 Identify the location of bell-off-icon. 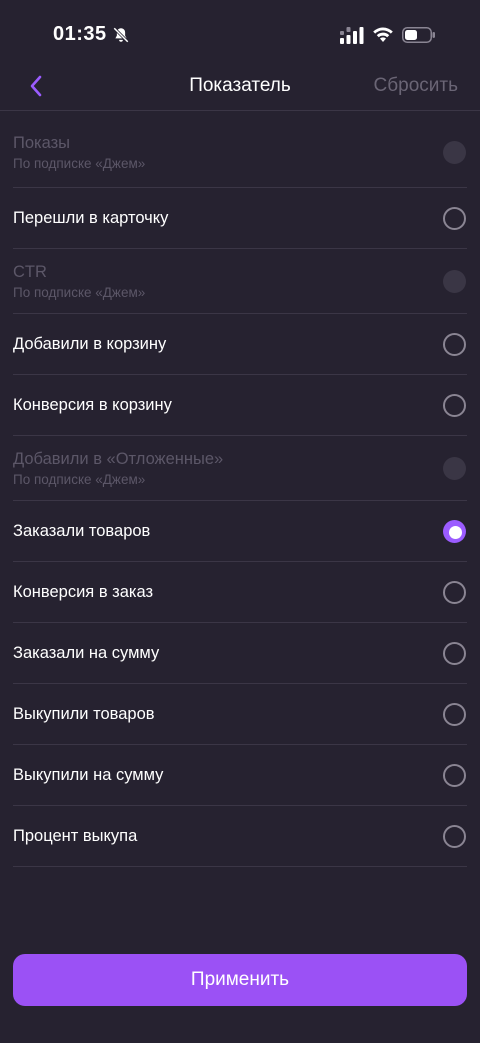
(121, 35).